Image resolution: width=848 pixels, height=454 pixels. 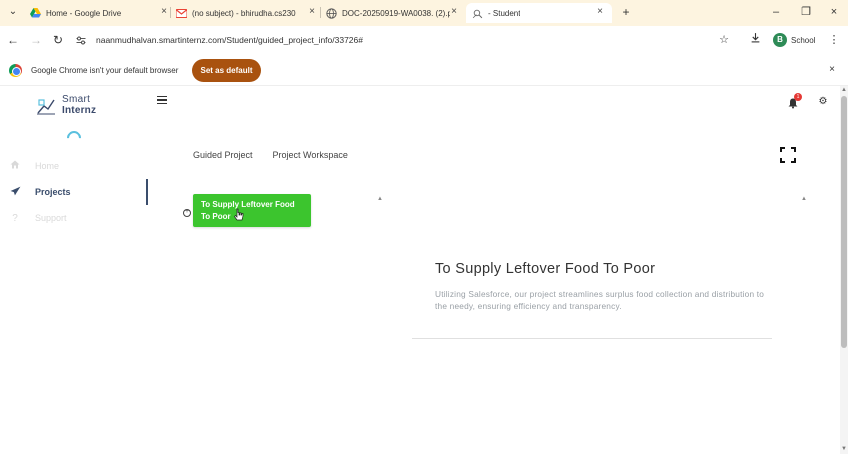 What do you see at coordinates (79, 110) in the screenshot?
I see `logo-text-internz: Internz` at bounding box center [79, 110].